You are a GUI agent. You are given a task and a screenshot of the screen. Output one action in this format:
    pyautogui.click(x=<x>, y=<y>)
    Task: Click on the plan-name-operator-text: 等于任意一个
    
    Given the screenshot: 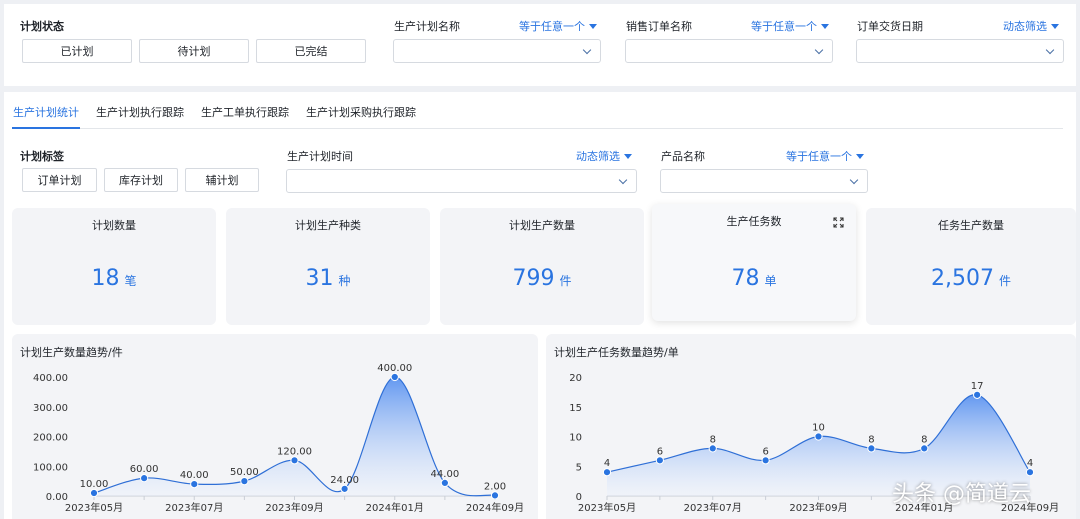 What is the action you would take?
    pyautogui.click(x=552, y=26)
    